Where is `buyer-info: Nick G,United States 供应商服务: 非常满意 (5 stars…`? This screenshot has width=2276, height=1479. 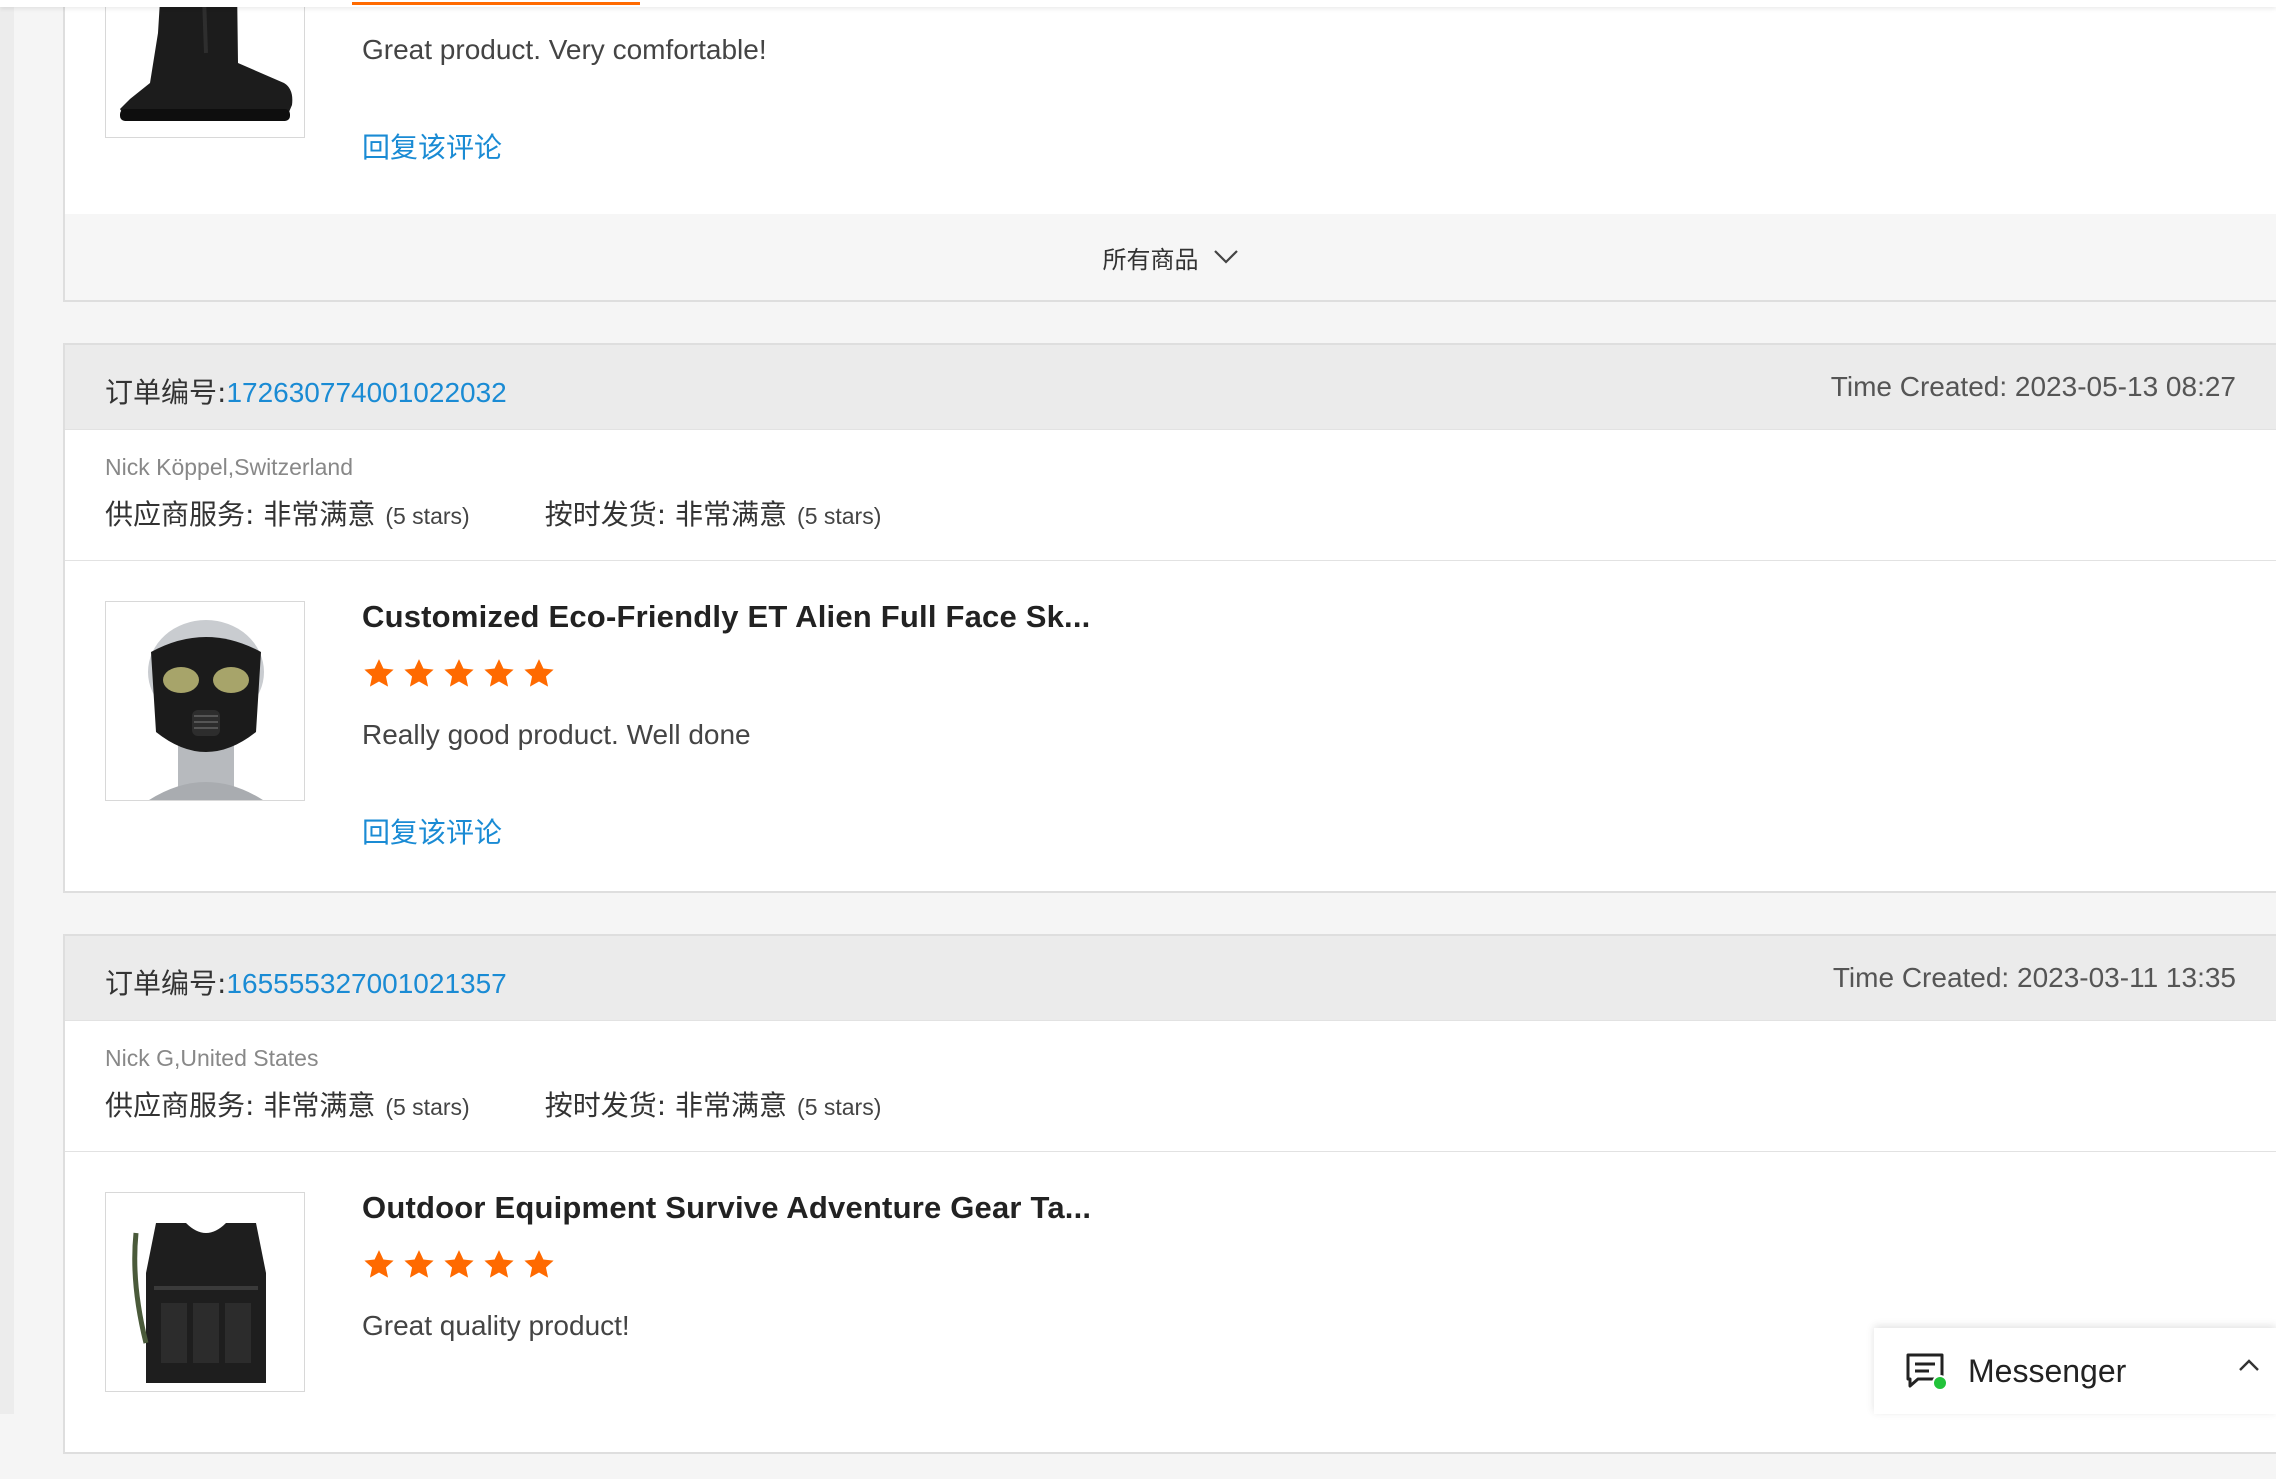 buyer-info: Nick G,United States 供应商服务: 非常满意 (5 stars… is located at coordinates (1170, 1086).